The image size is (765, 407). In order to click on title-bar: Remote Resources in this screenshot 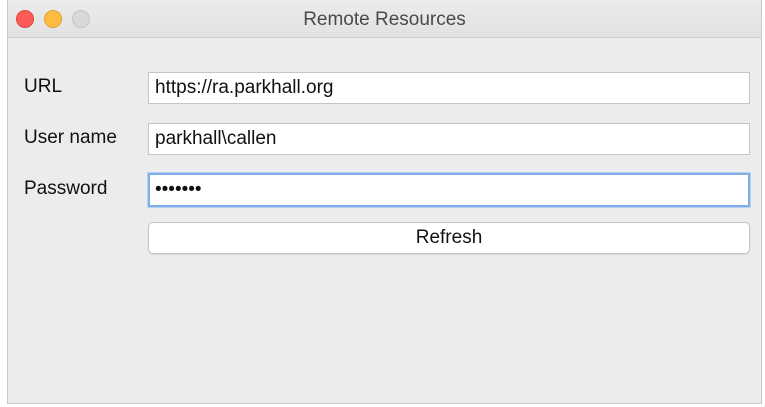, I will do `click(384, 19)`.